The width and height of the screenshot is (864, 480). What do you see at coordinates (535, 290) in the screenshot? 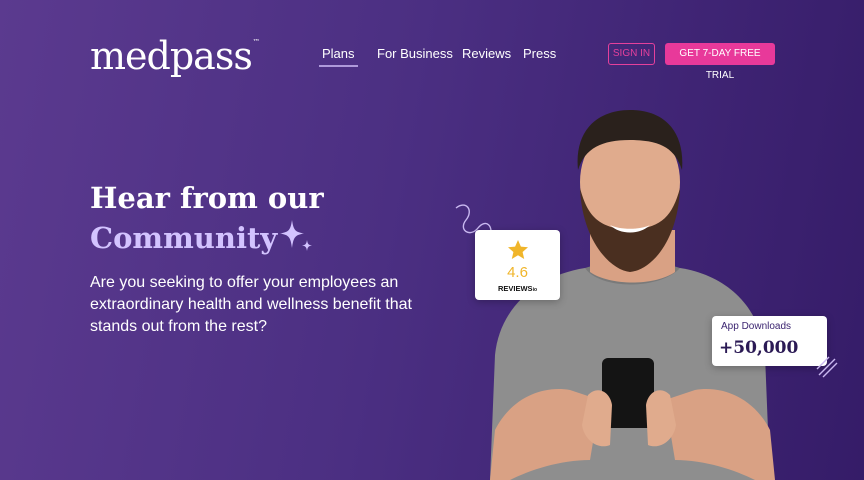
I see `reviews-brand-suffix: io` at bounding box center [535, 290].